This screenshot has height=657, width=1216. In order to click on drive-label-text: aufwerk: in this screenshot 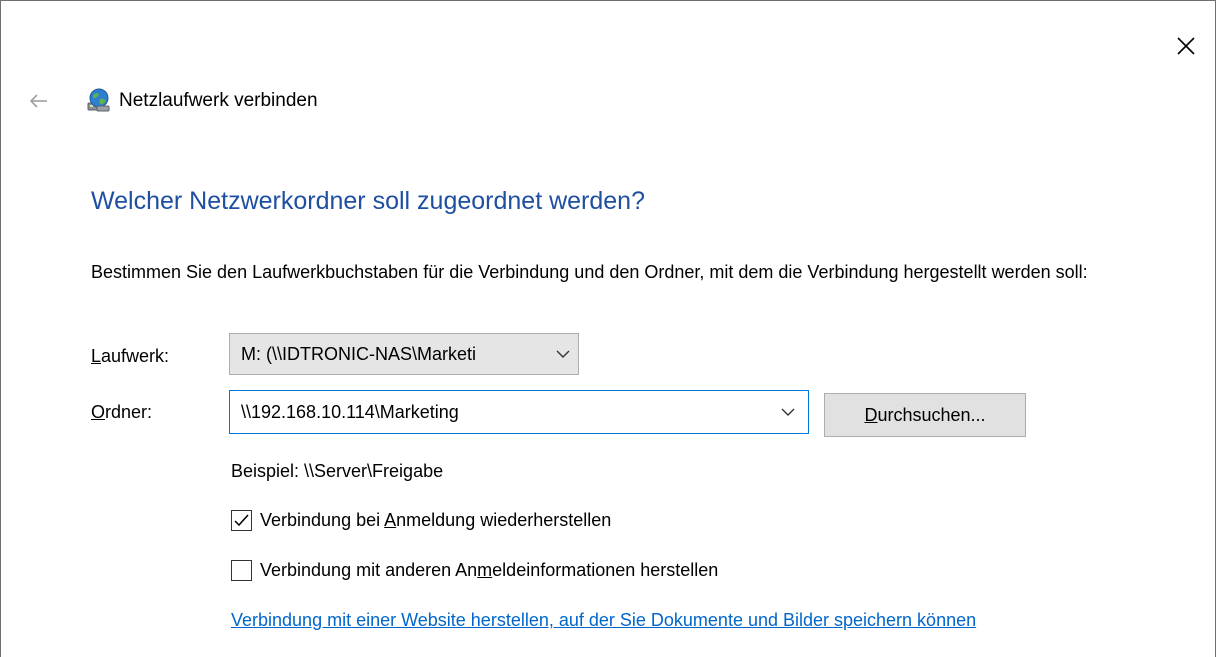, I will do `click(135, 356)`.